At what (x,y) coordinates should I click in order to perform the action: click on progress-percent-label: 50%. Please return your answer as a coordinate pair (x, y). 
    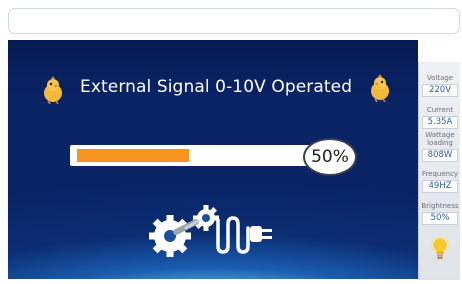
    Looking at the image, I should click on (330, 157).